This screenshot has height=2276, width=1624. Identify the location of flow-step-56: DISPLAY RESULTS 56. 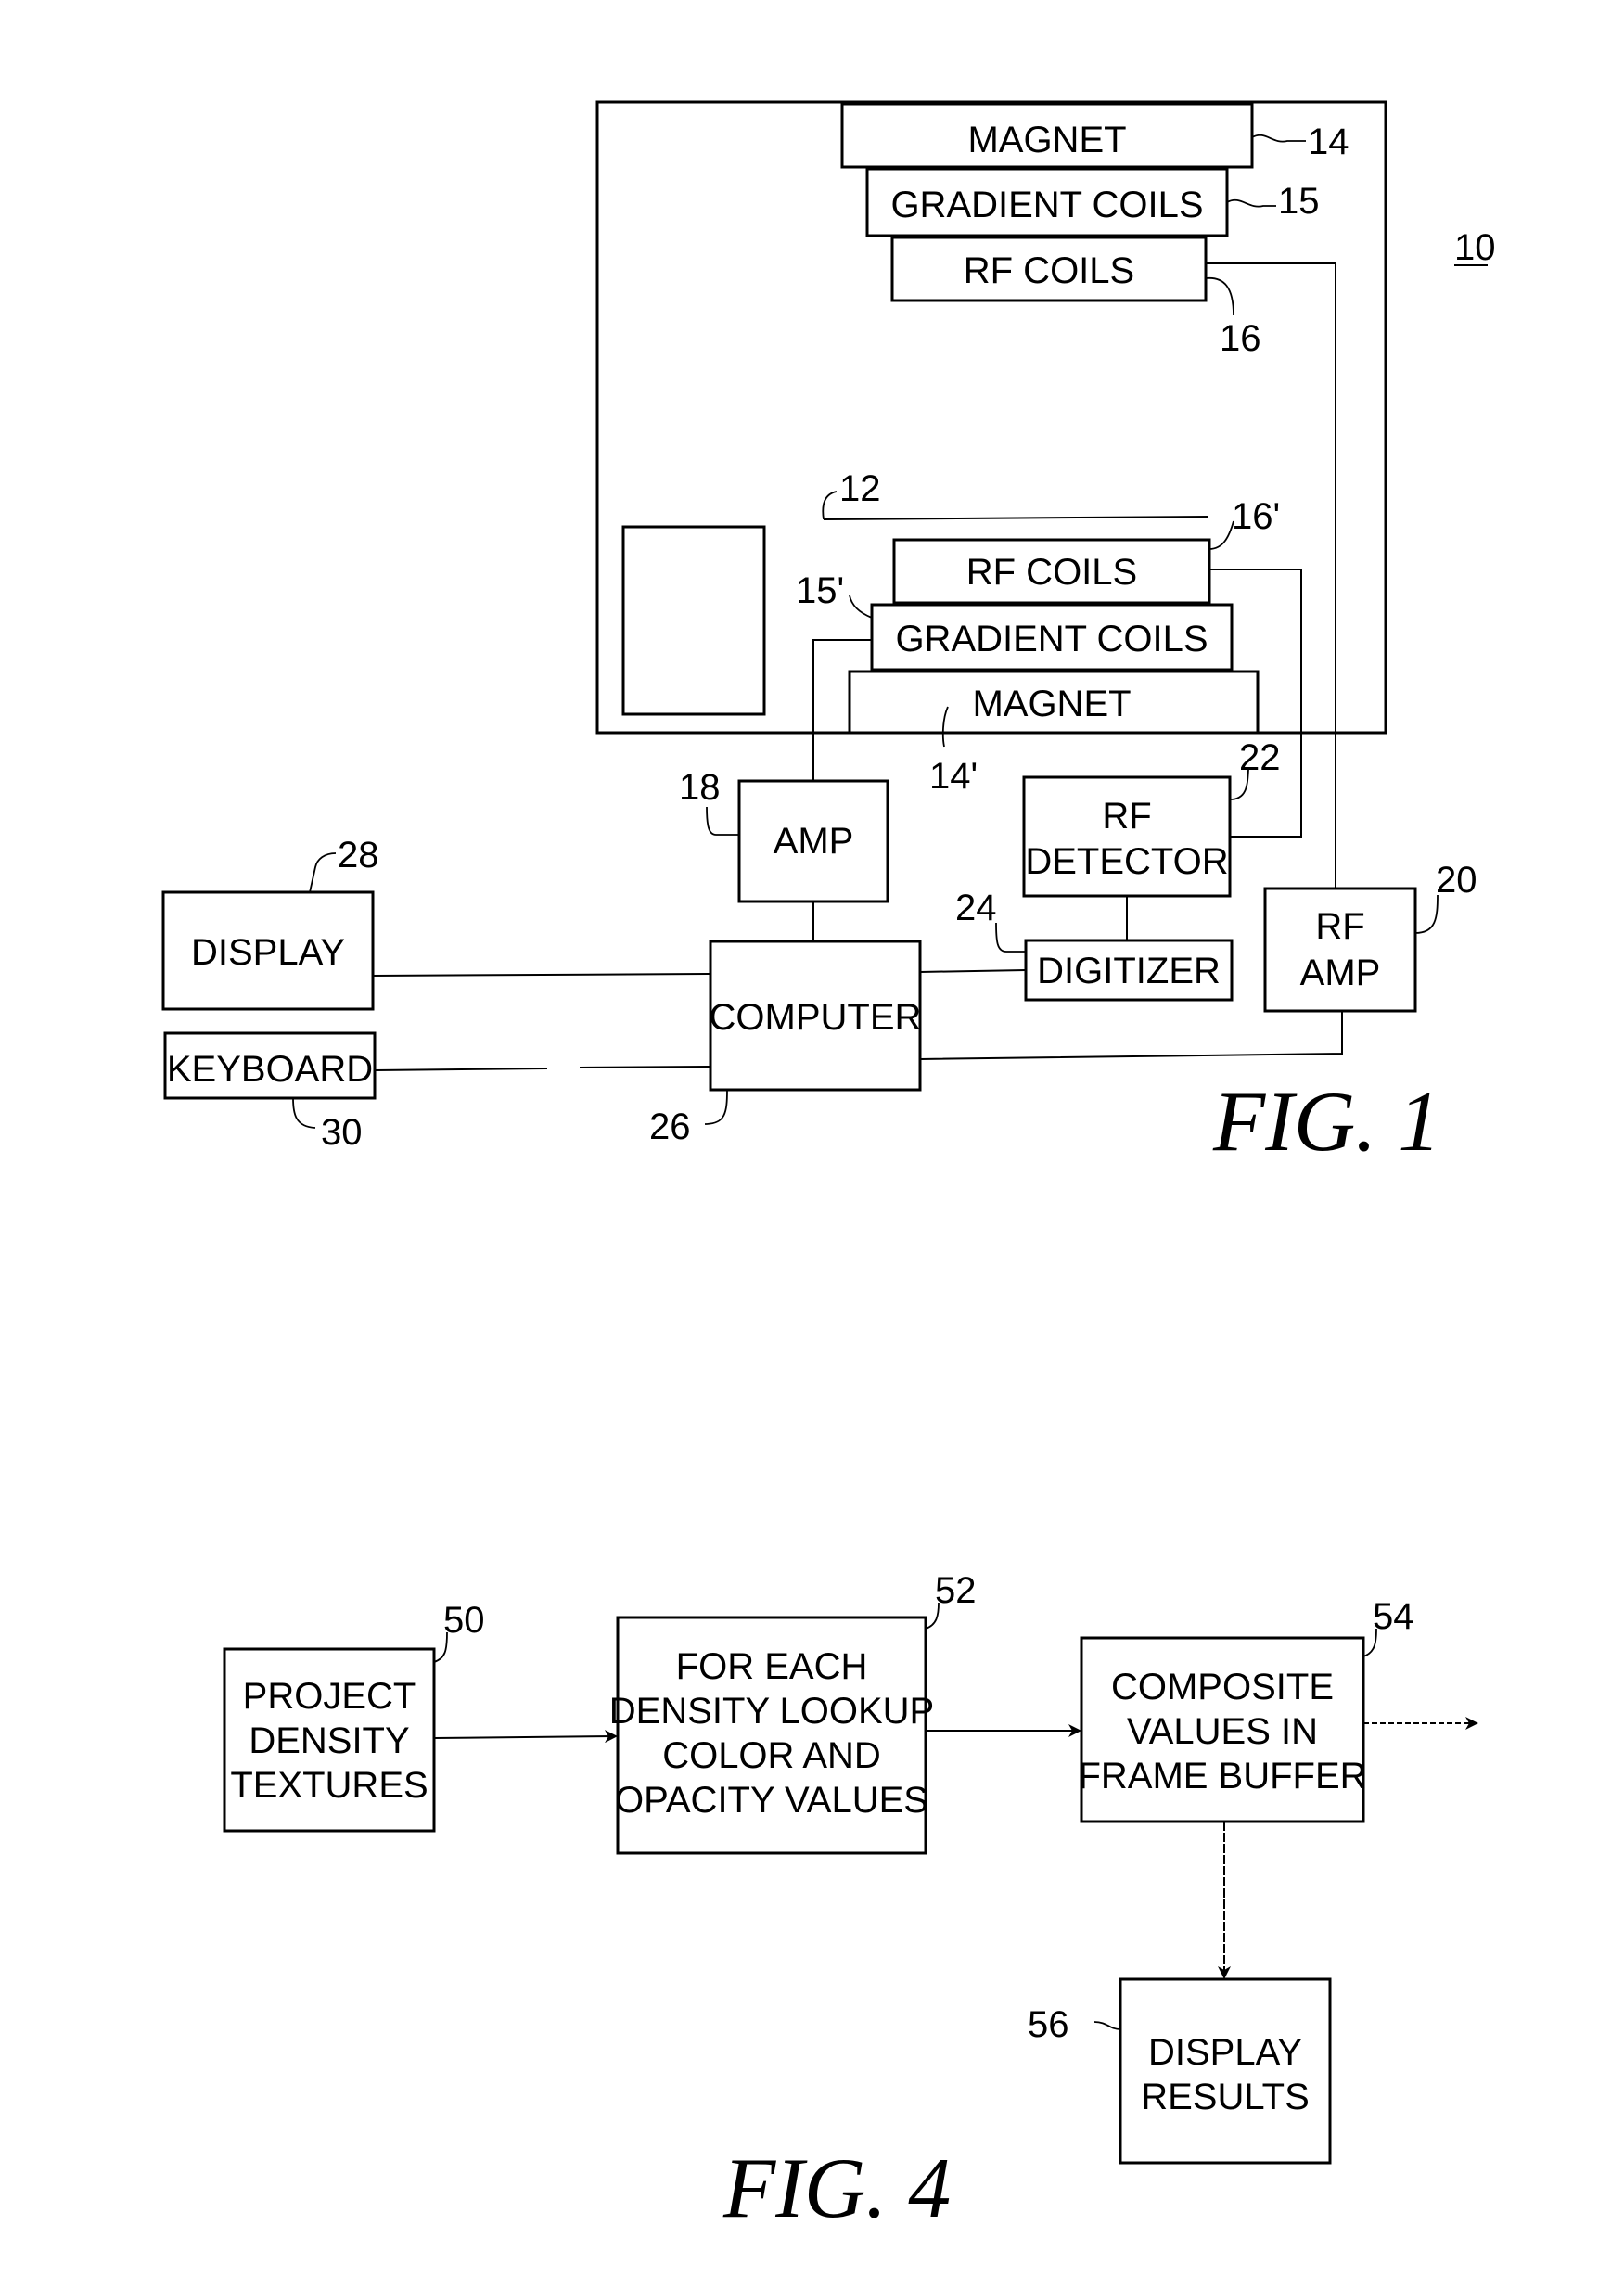
(1180, 2071).